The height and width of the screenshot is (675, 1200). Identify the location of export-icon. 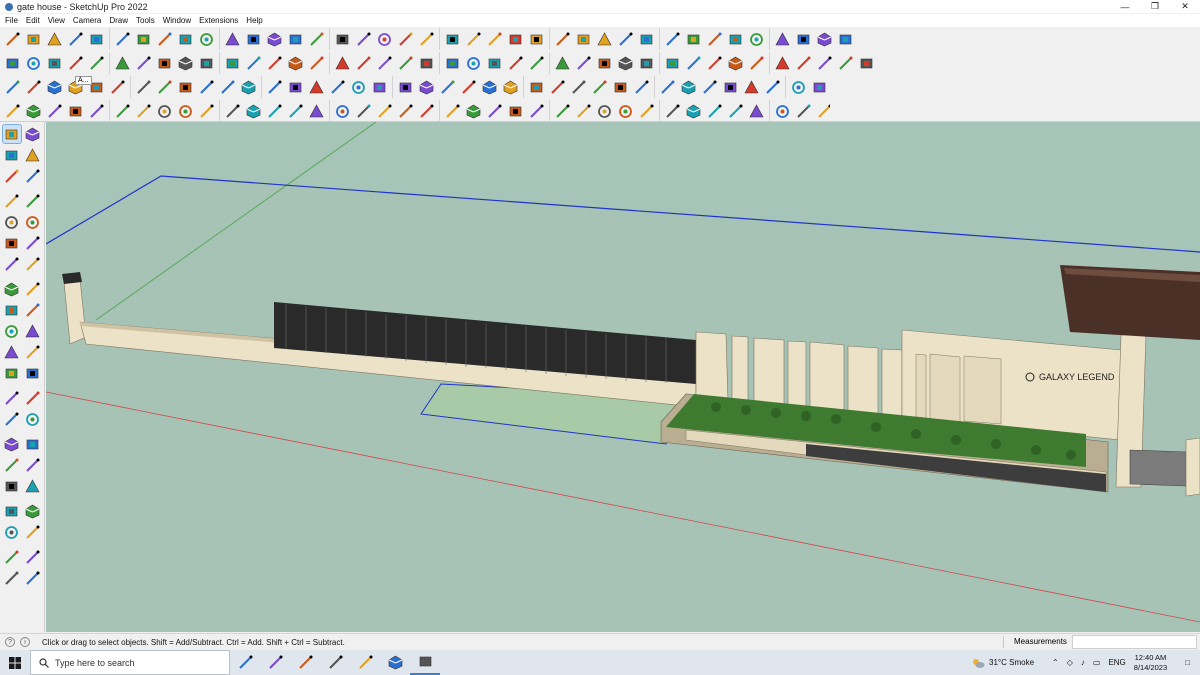
(536, 39).